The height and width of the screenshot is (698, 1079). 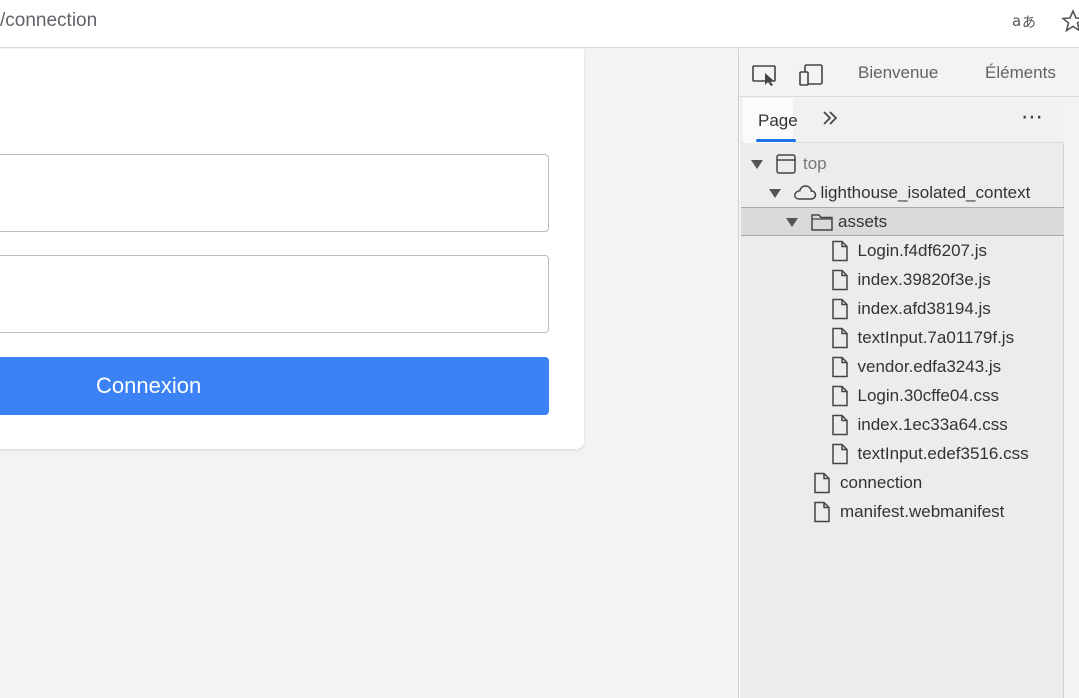 I want to click on tree-item-label: index.39820f3e.js, so click(x=924, y=279).